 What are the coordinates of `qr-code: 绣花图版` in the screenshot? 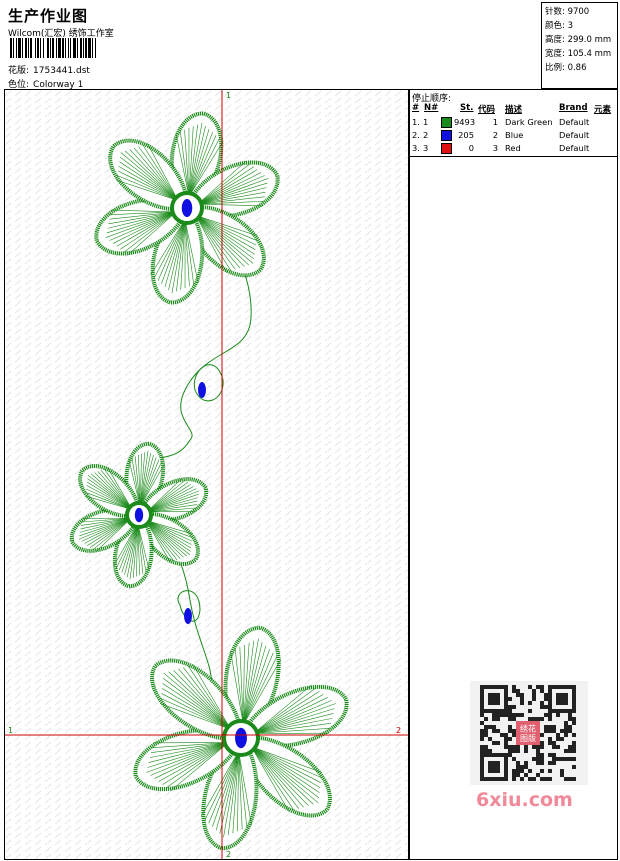 It's located at (529, 733).